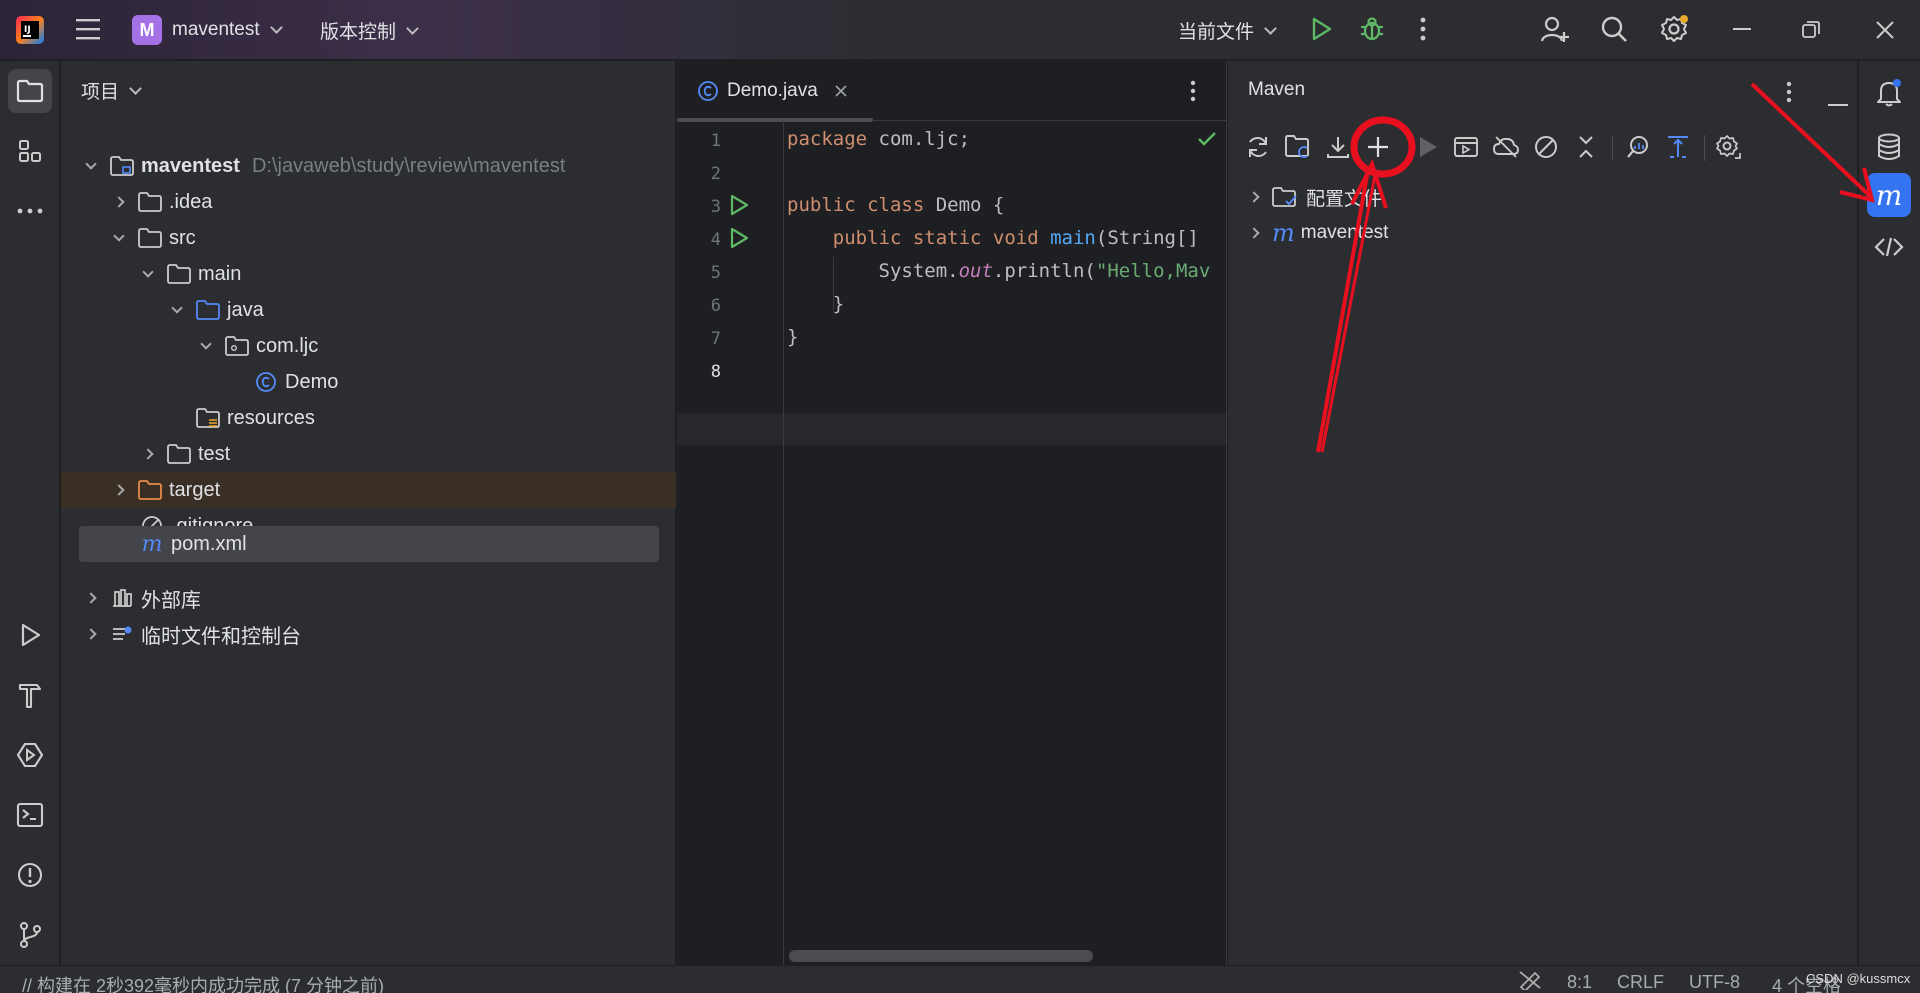 The image size is (1920, 993). Describe the element at coordinates (1428, 147) in the screenshot. I see `run-maven-build-icon` at that location.